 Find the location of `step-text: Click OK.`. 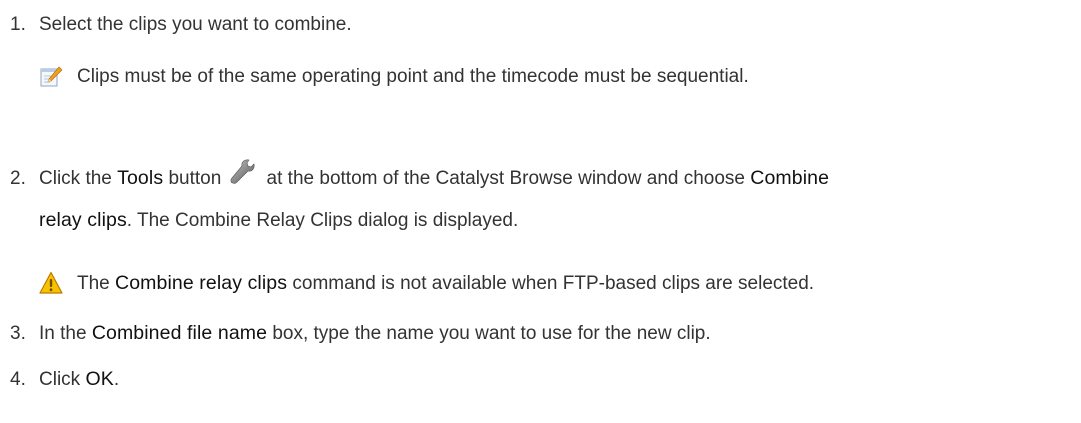

step-text: Click OK. is located at coordinates (79, 379).